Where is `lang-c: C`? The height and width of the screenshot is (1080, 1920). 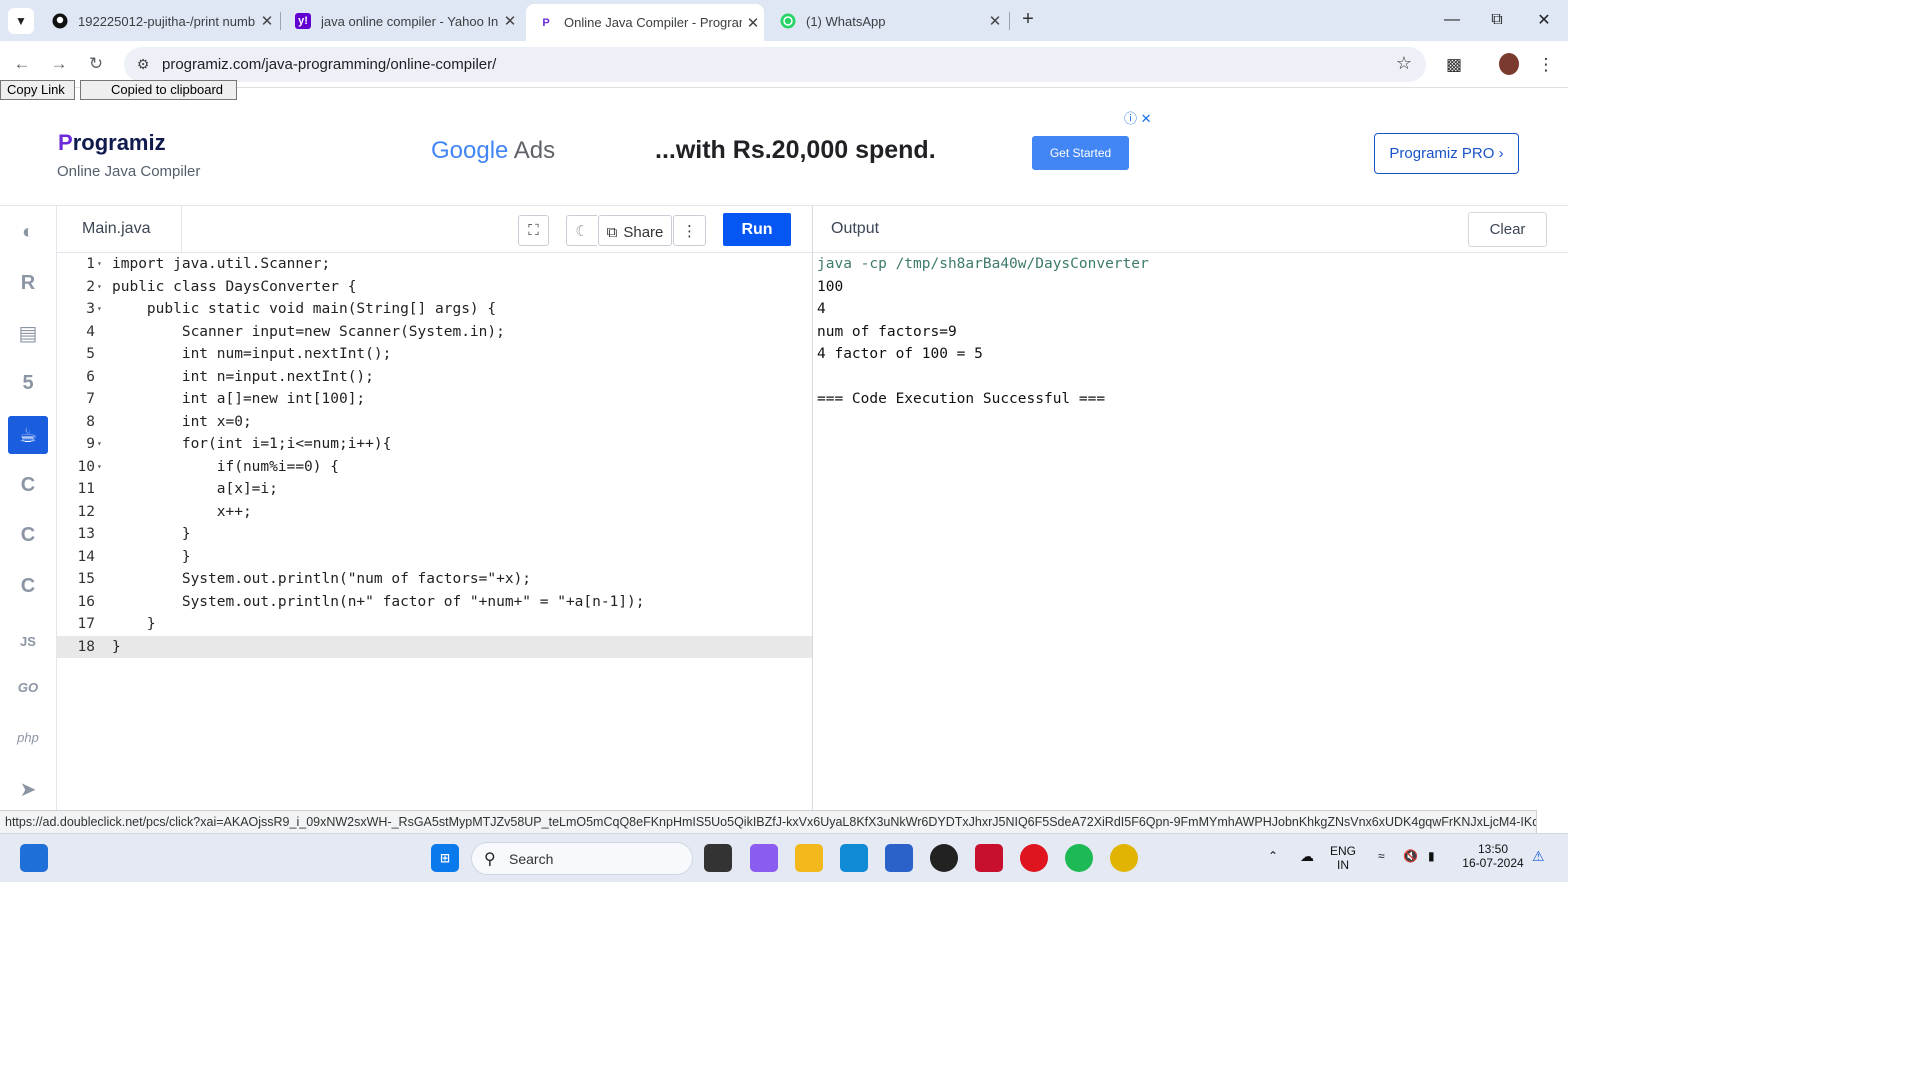 lang-c: C is located at coordinates (28, 485).